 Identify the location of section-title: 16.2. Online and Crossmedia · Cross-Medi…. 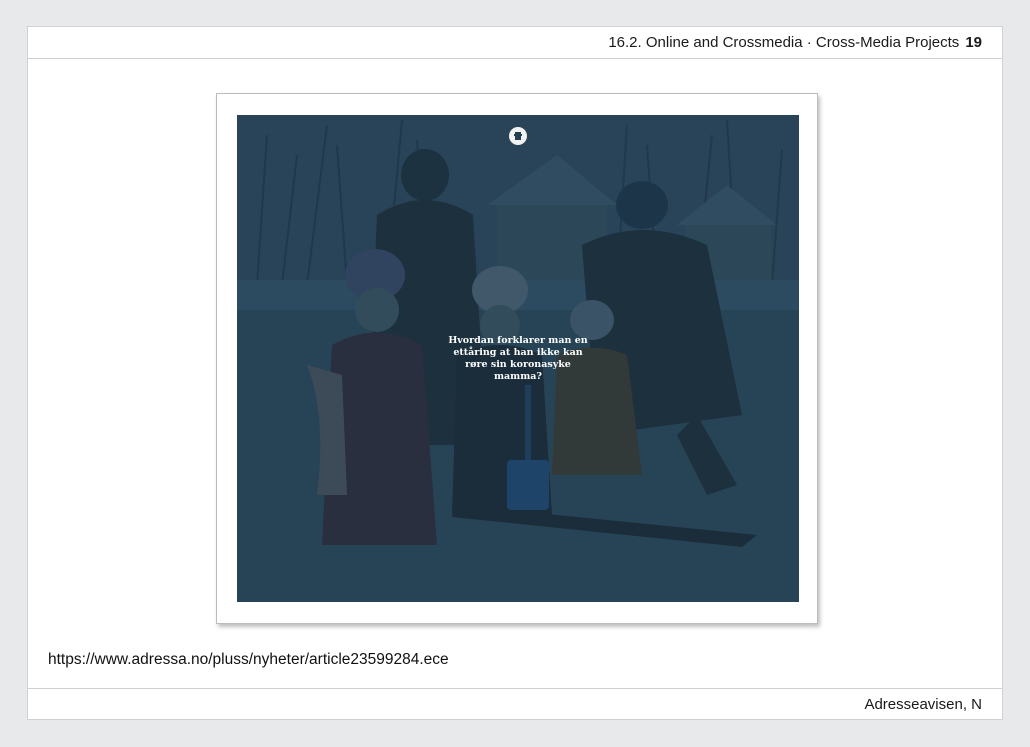
(784, 42).